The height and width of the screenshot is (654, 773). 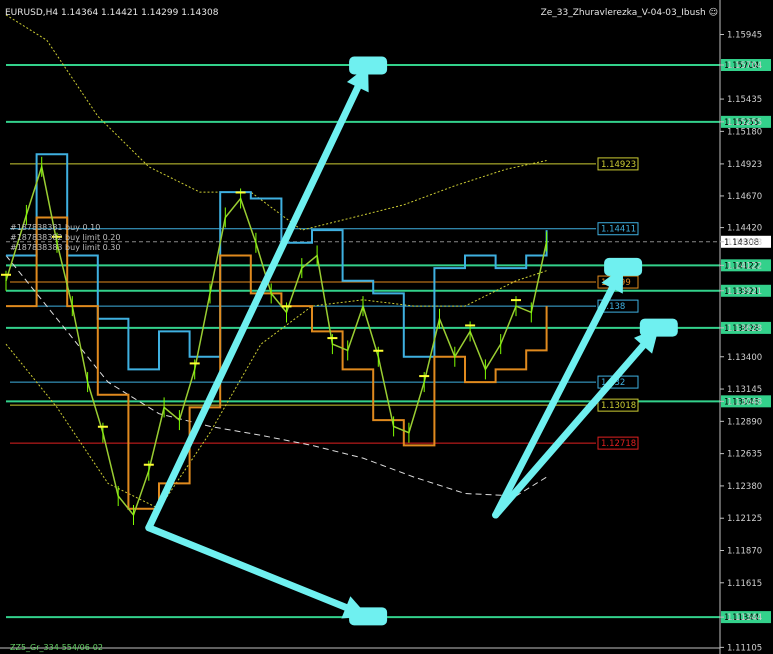 What do you see at coordinates (744, 390) in the screenshot?
I see `axis-tick-label: 1.13145` at bounding box center [744, 390].